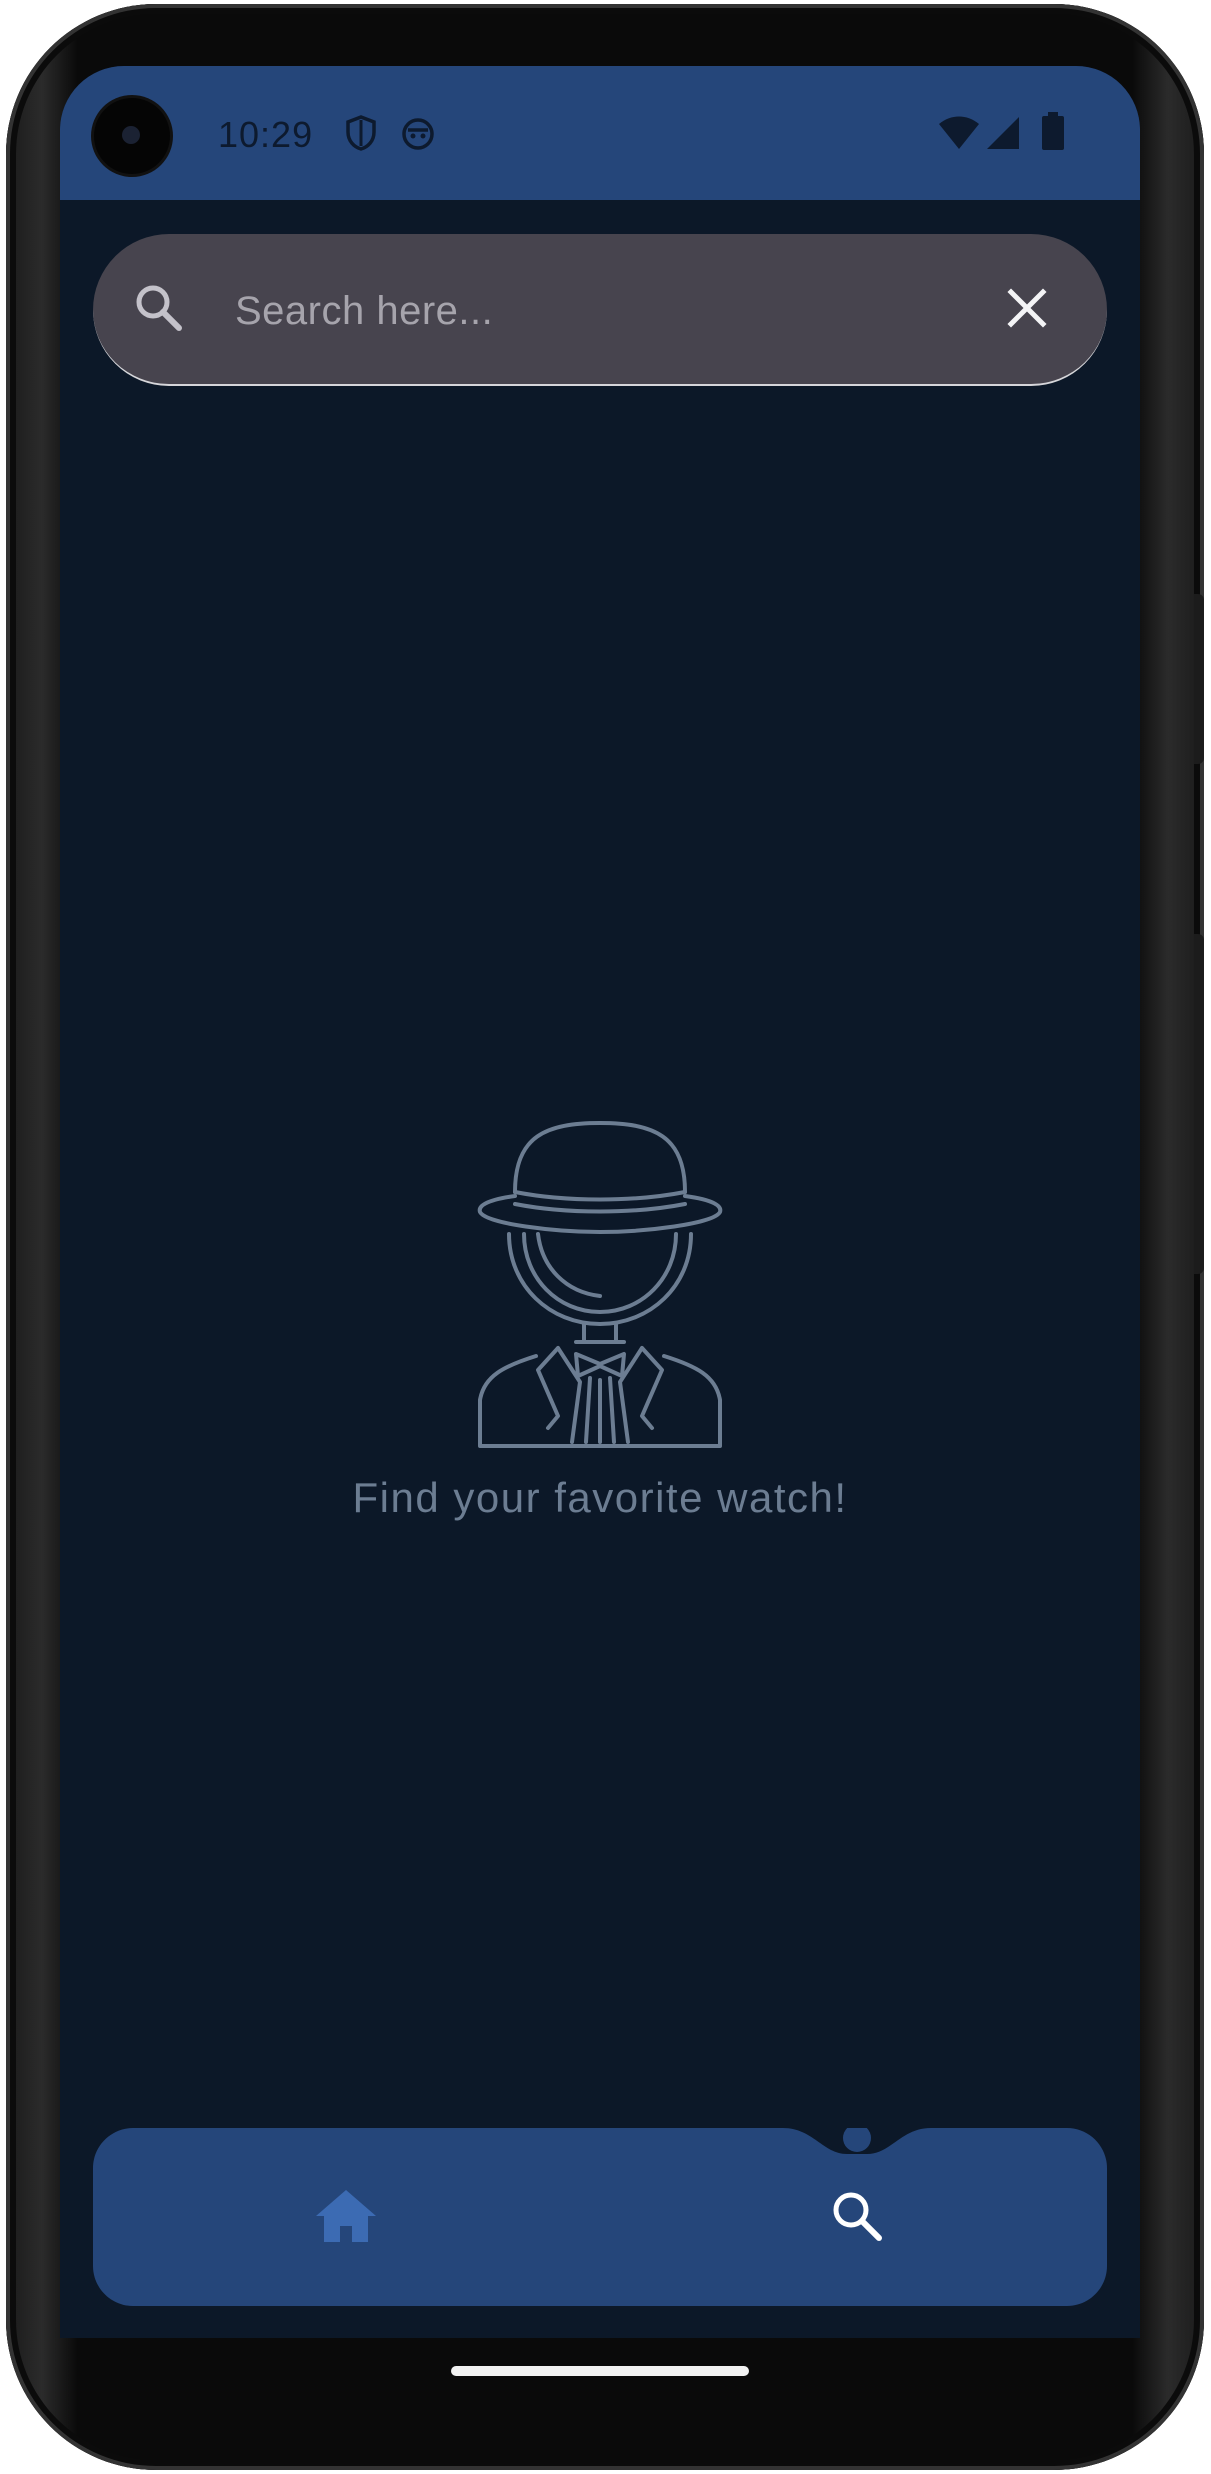 The image size is (1211, 2474). I want to click on clear-search-button, so click(1027, 310).